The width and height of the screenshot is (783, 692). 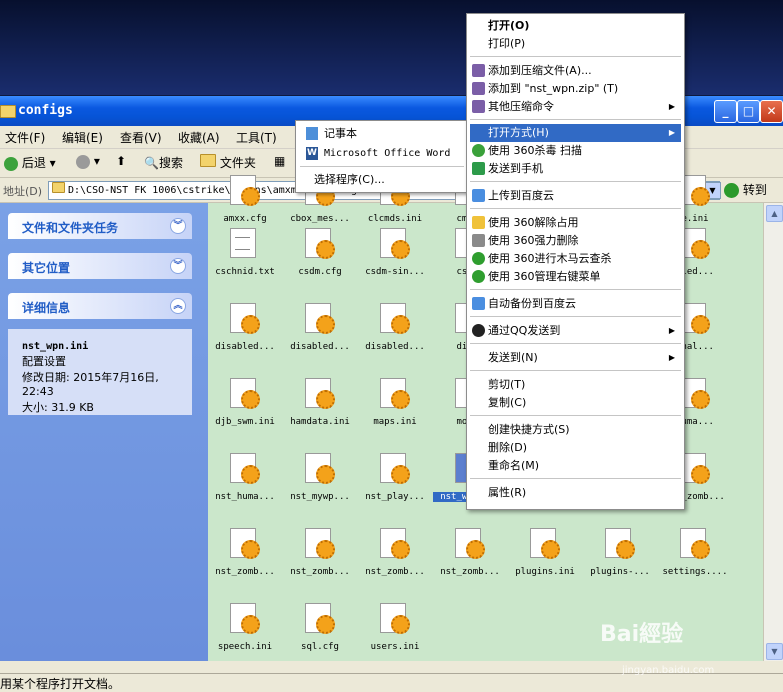 What do you see at coordinates (771, 111) in the screenshot?
I see `close-button: ✕` at bounding box center [771, 111].